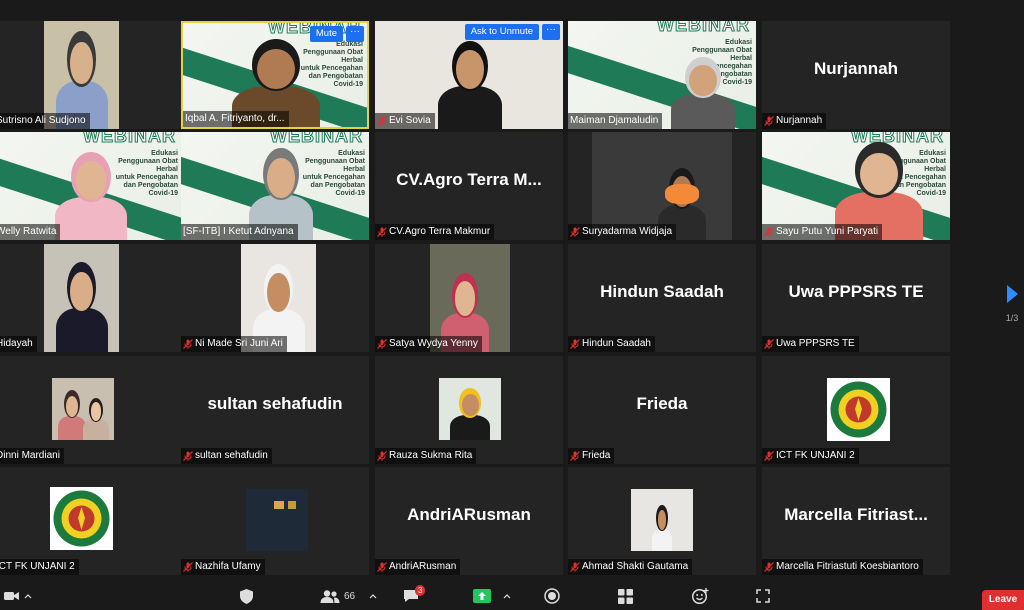 The height and width of the screenshot is (610, 1024). I want to click on participants-count: 66, so click(350, 596).